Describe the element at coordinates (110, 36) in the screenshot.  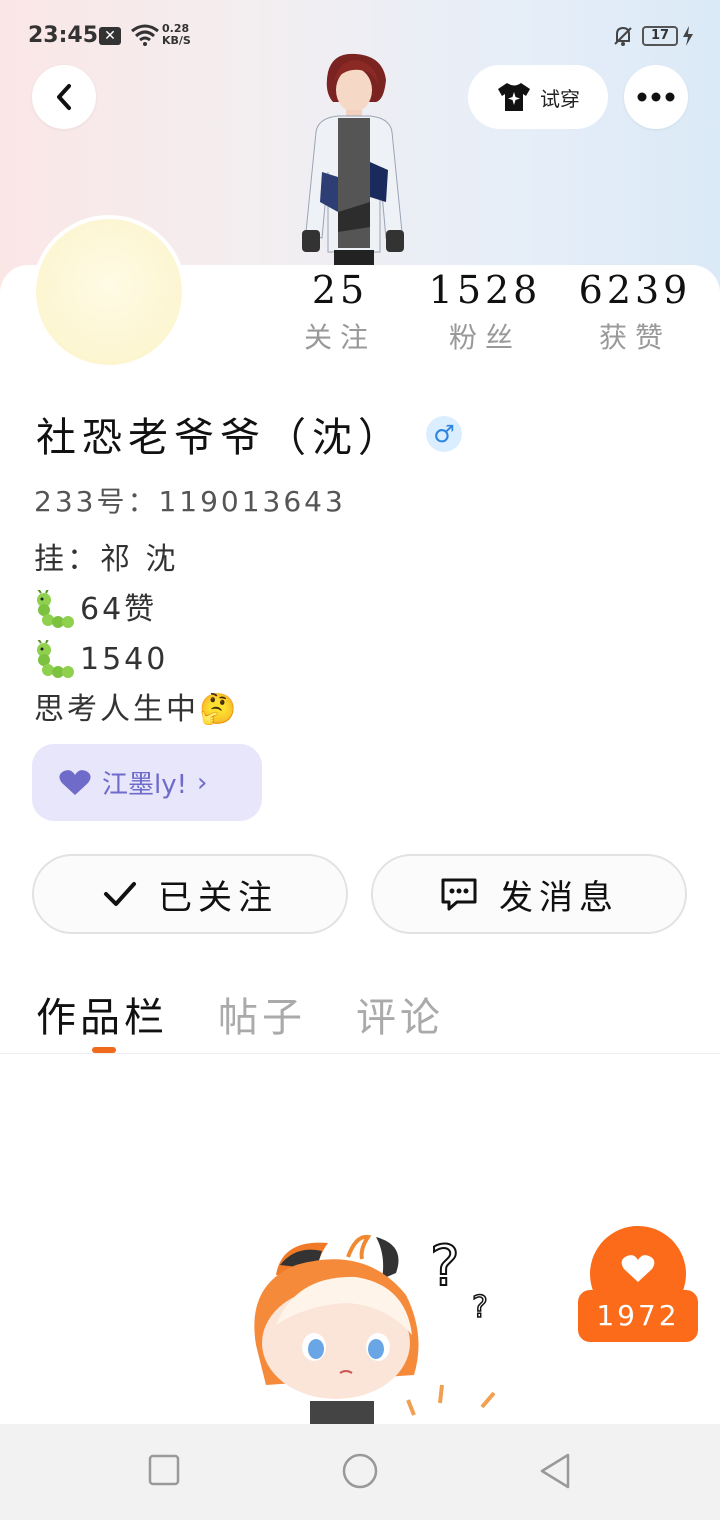
I see `close-box-icon: ✕` at that location.